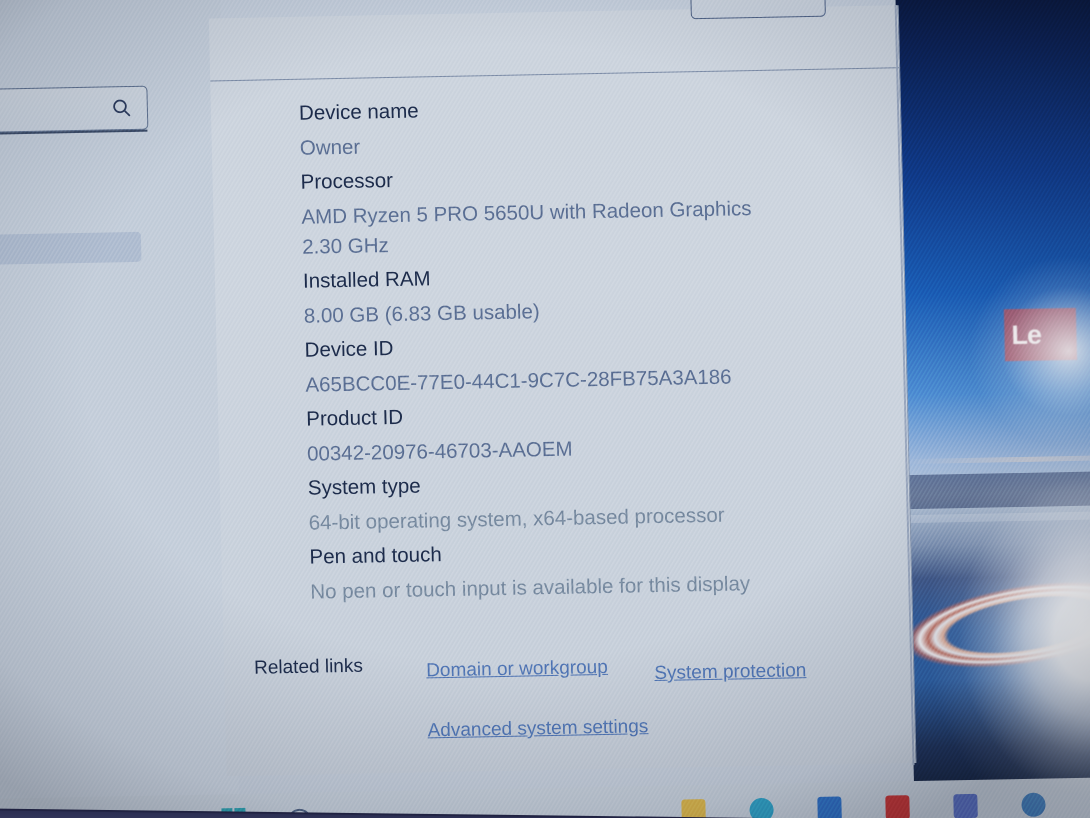  What do you see at coordinates (693, 808) in the screenshot?
I see `file-explorer-icon` at bounding box center [693, 808].